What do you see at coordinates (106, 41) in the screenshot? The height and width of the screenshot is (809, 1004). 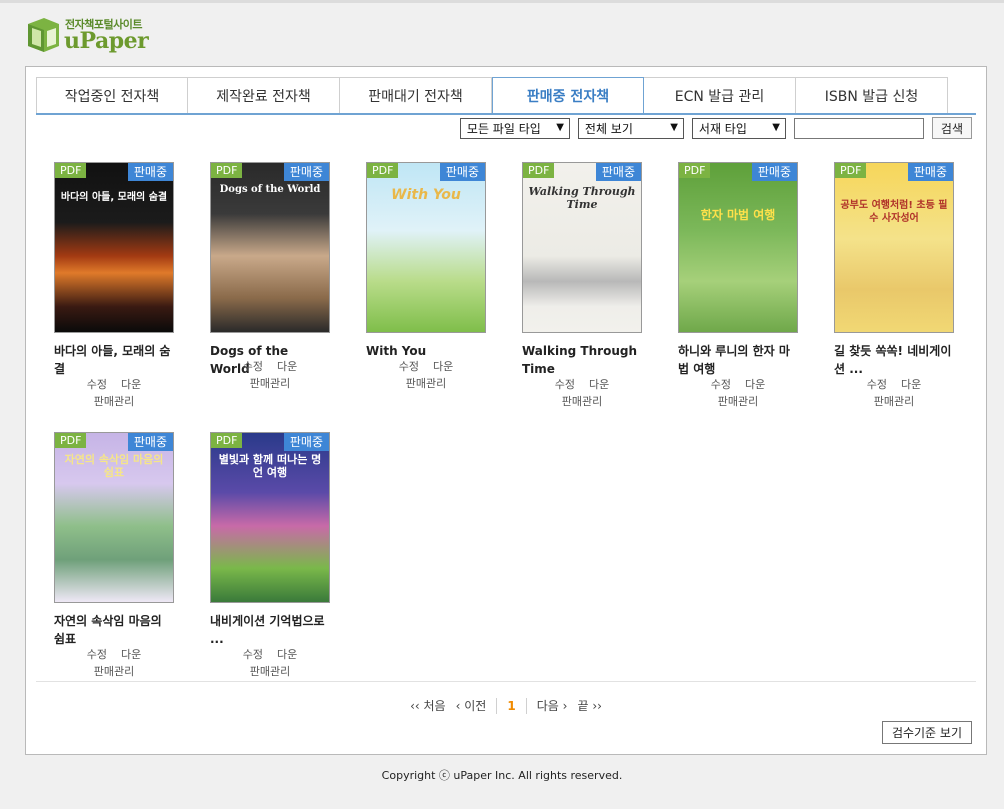 I see `logo-name: uPaper` at bounding box center [106, 41].